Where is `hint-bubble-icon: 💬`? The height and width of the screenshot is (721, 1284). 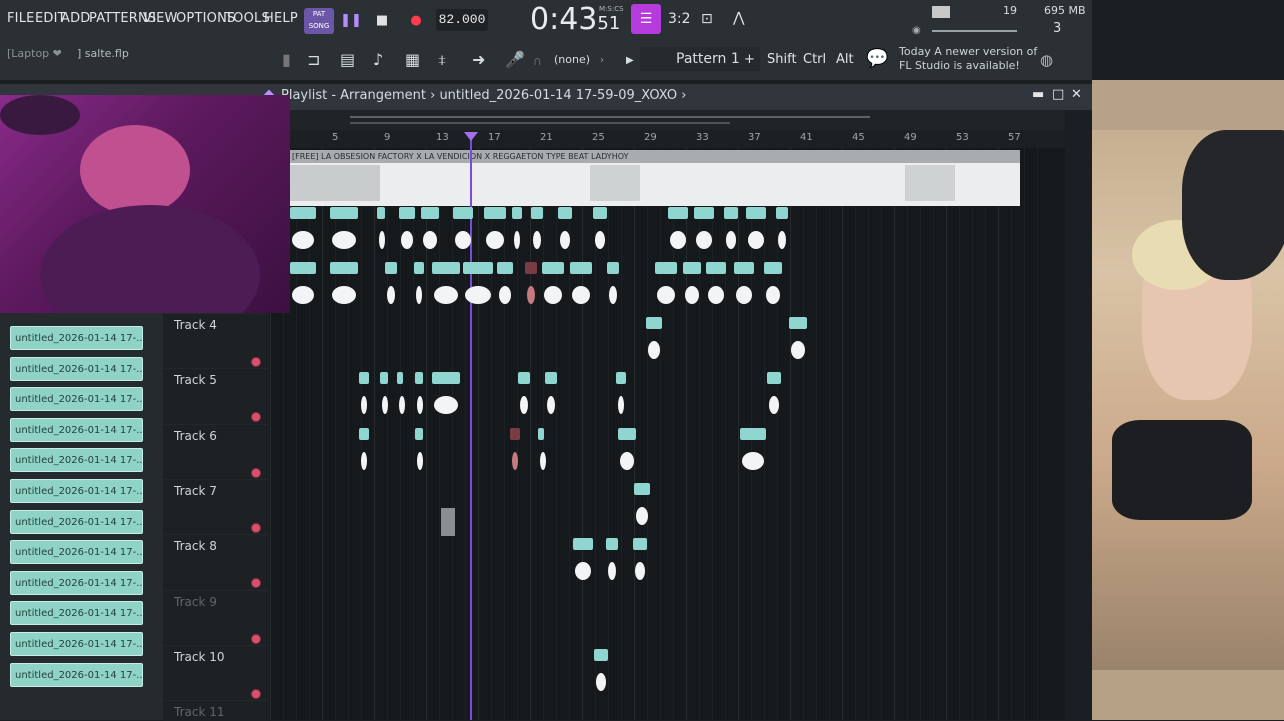 hint-bubble-icon: 💬 is located at coordinates (877, 58).